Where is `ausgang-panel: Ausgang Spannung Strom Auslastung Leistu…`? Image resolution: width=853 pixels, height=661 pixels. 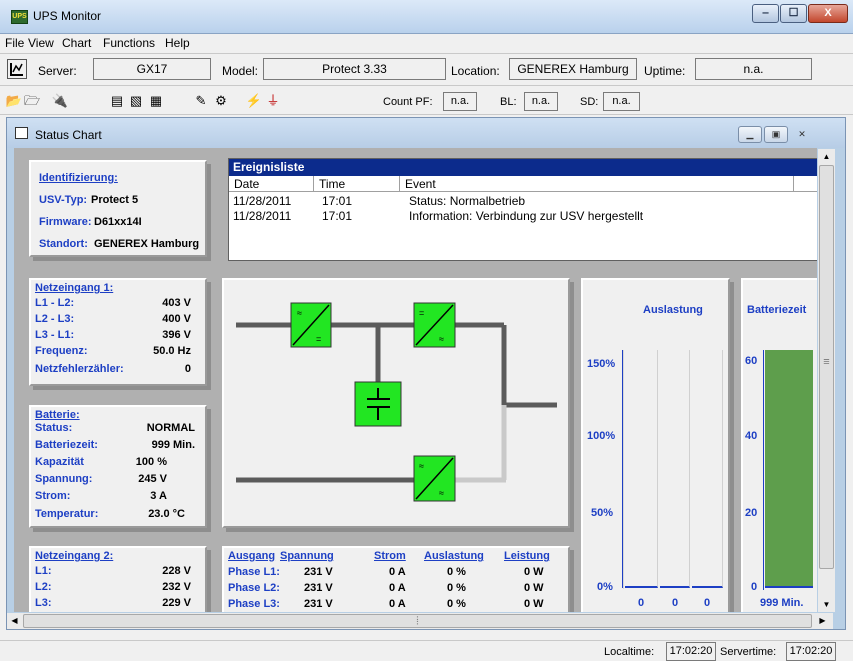
ausgang-panel: Ausgang Spannung Strom Auslastung Leistu… is located at coordinates (396, 579).